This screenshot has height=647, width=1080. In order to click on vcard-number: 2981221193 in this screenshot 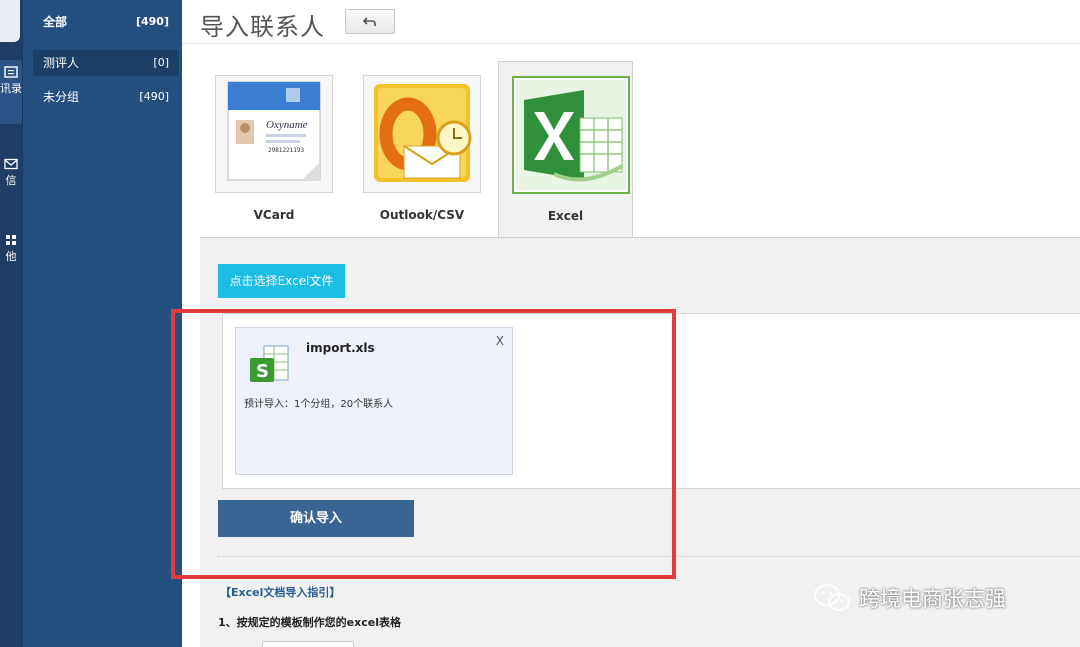, I will do `click(286, 150)`.